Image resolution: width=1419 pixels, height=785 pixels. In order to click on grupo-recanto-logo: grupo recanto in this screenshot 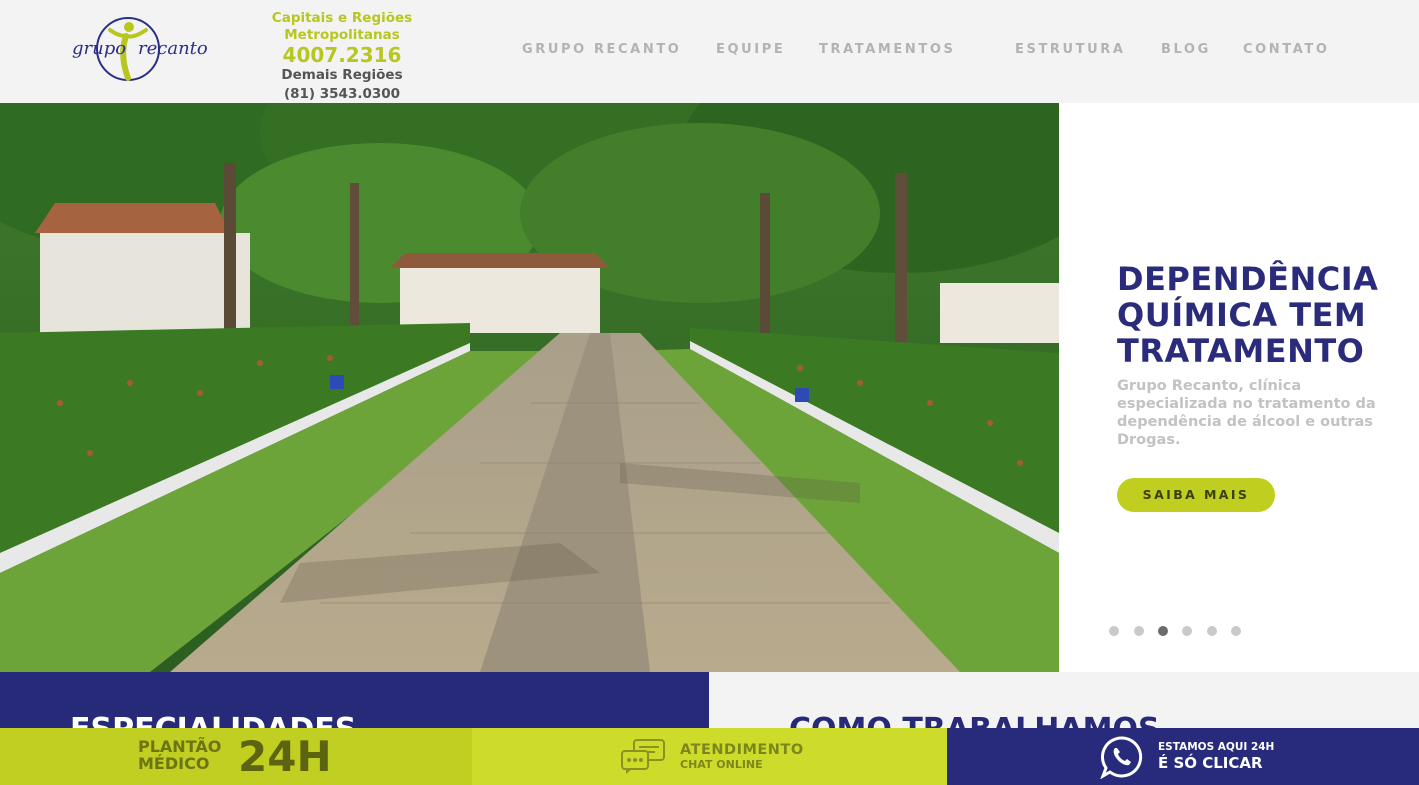, I will do `click(138, 50)`.